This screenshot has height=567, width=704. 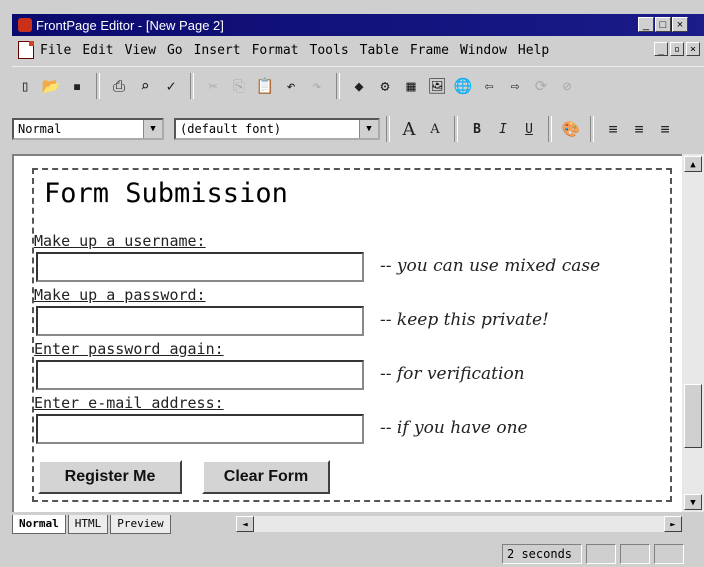 I want to click on menu-file: File, so click(x=55, y=50).